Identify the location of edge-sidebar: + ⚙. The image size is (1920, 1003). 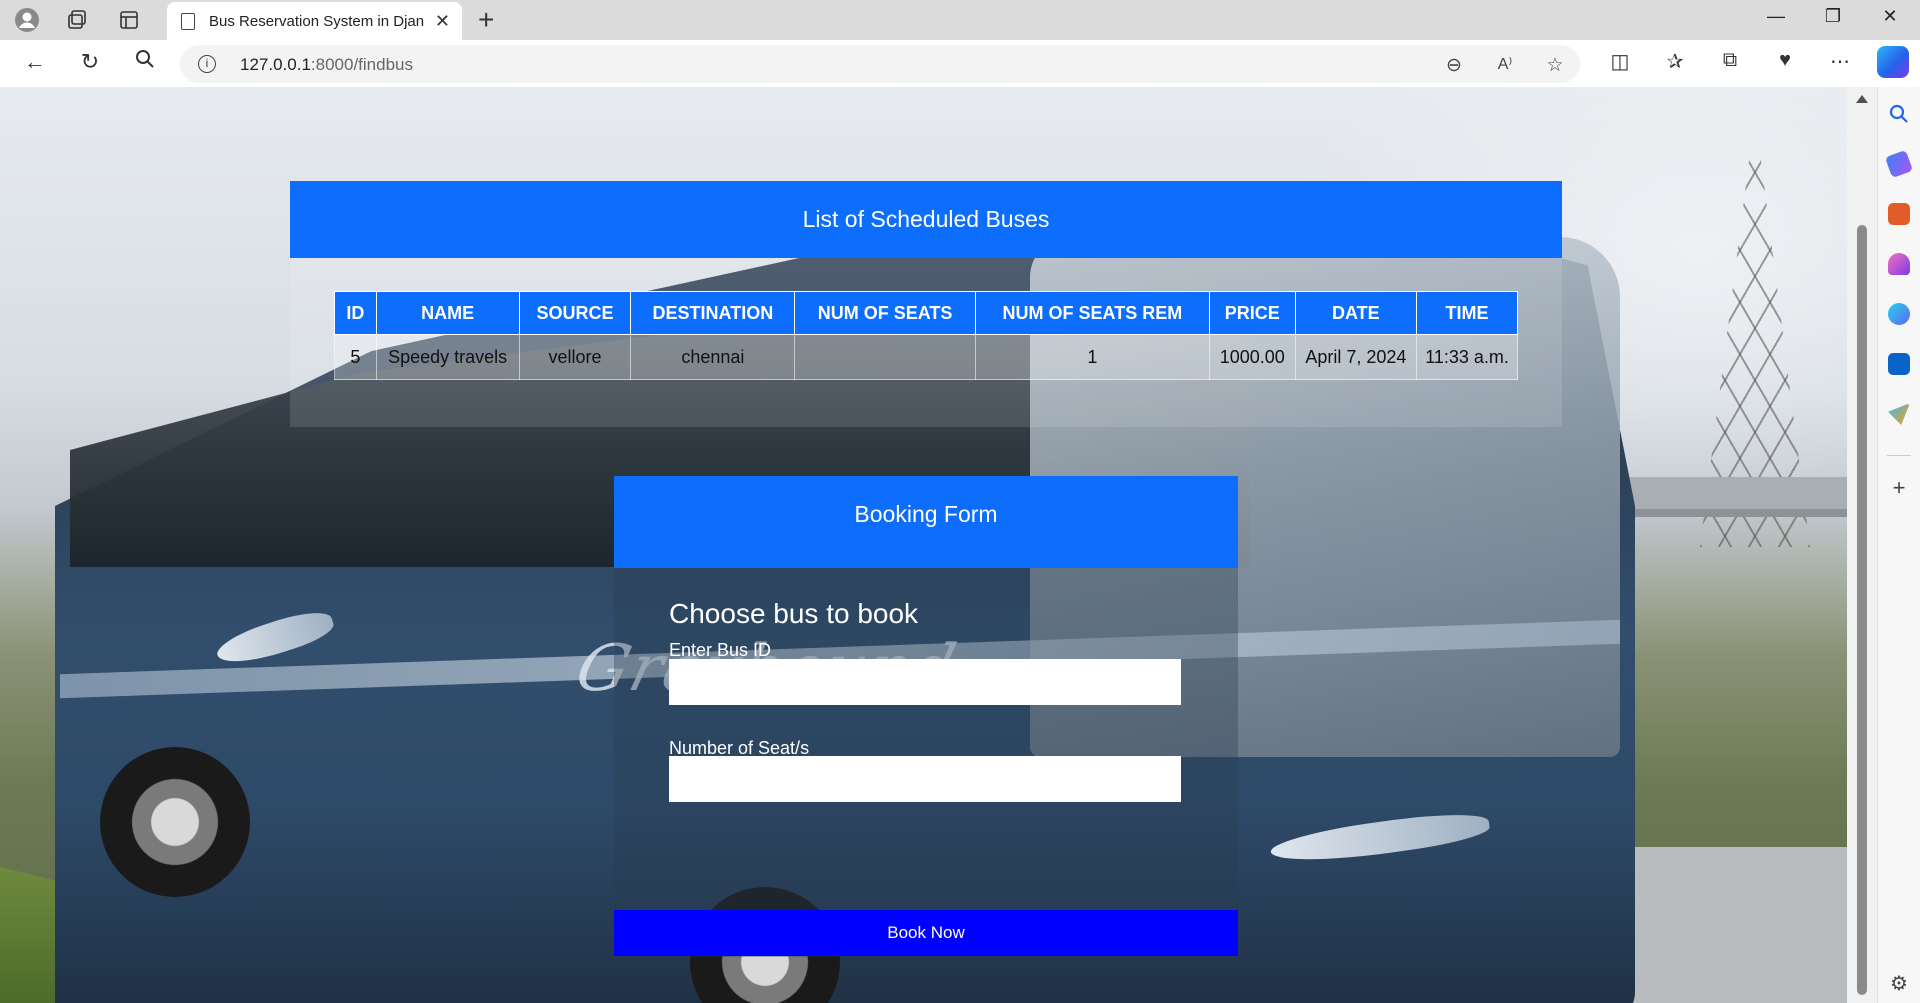
(1898, 545).